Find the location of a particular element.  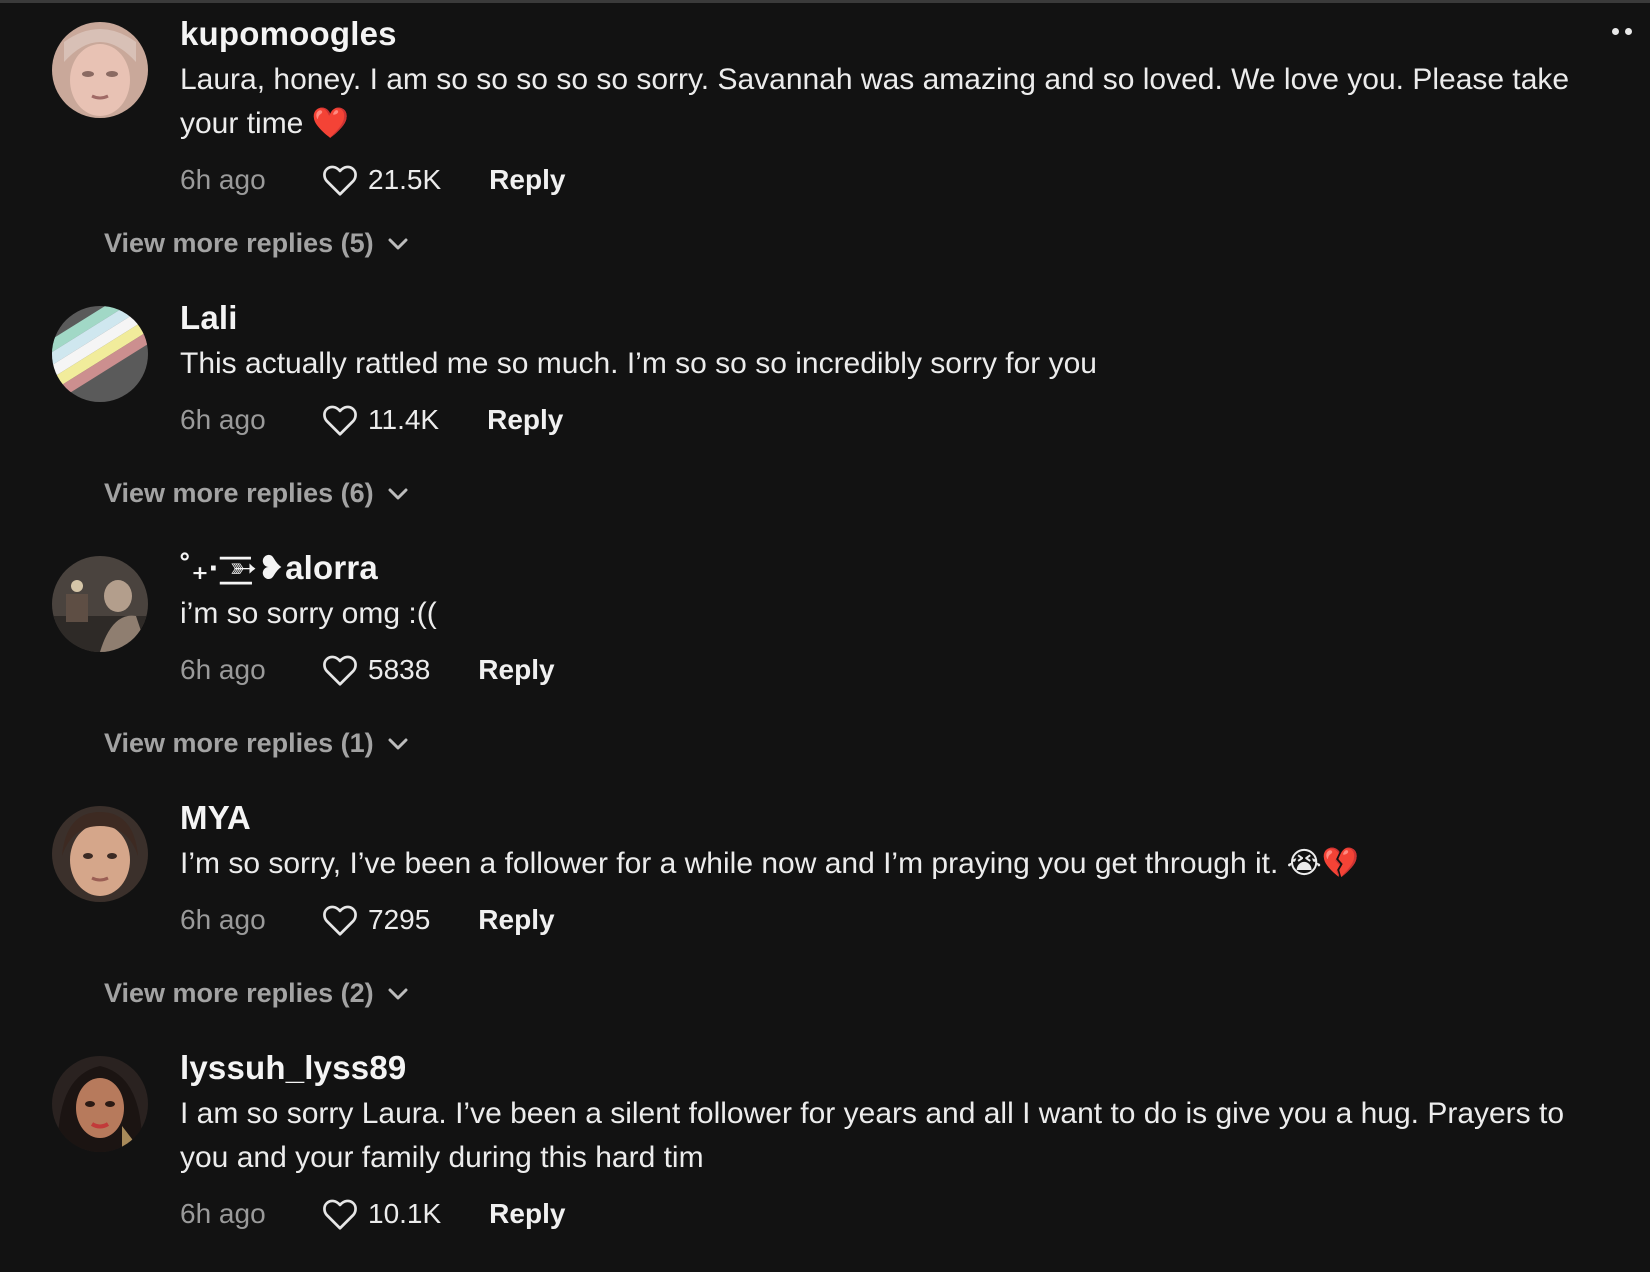

like-button: 5838 is located at coordinates (376, 670).